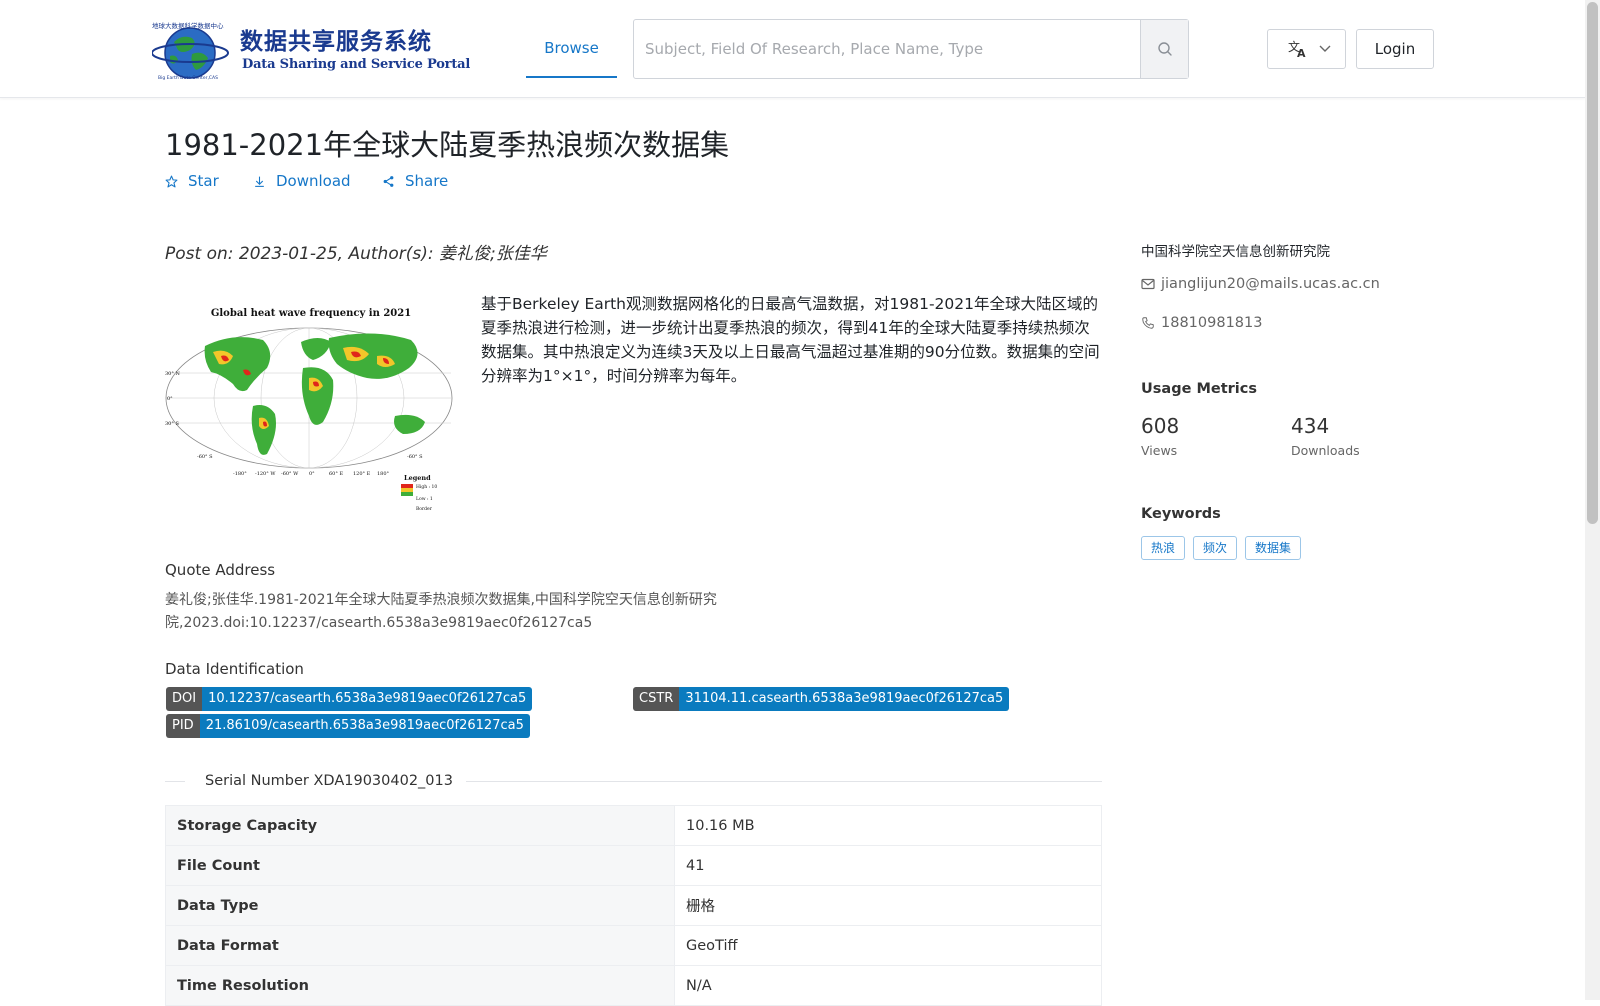  Describe the element at coordinates (656, 699) in the screenshot. I see `cstr-key: CSTR` at that location.